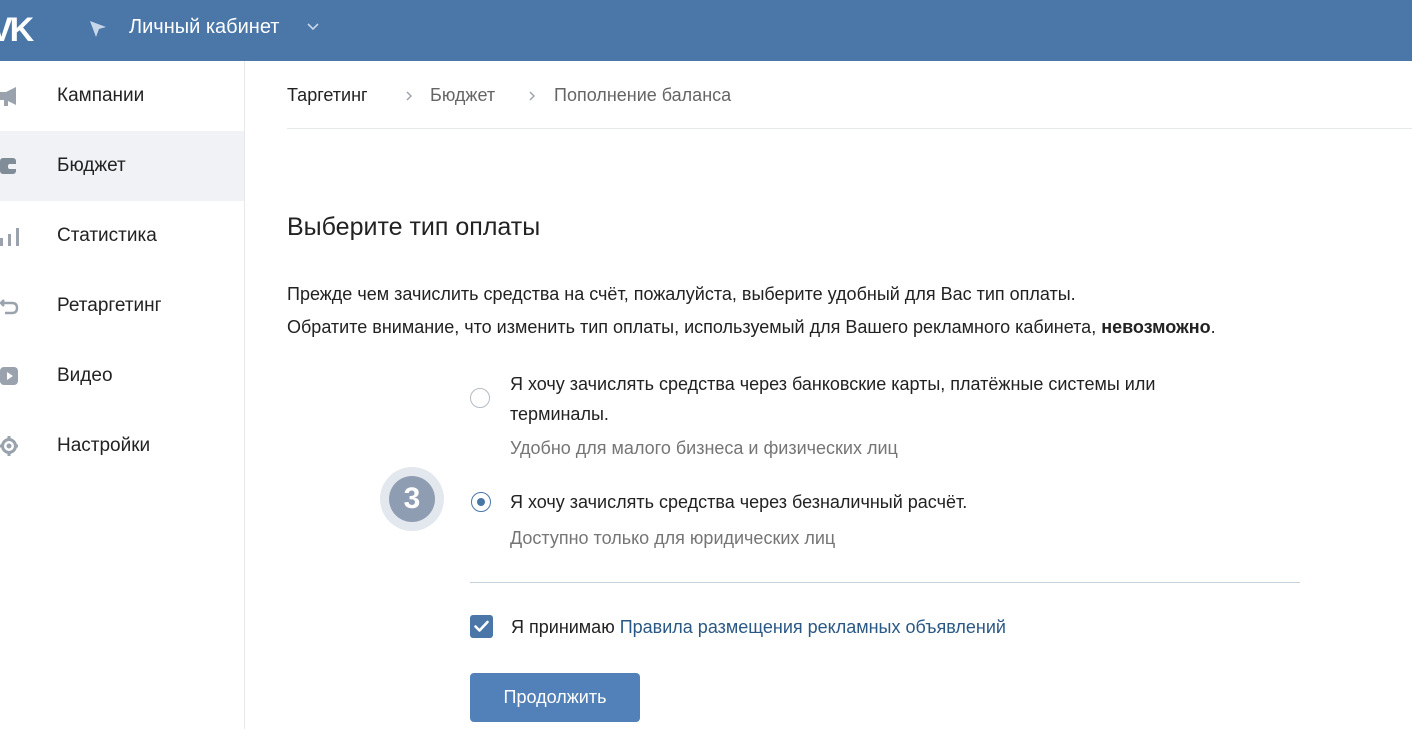  I want to click on sidebar-item-video: Видео, so click(122, 376).